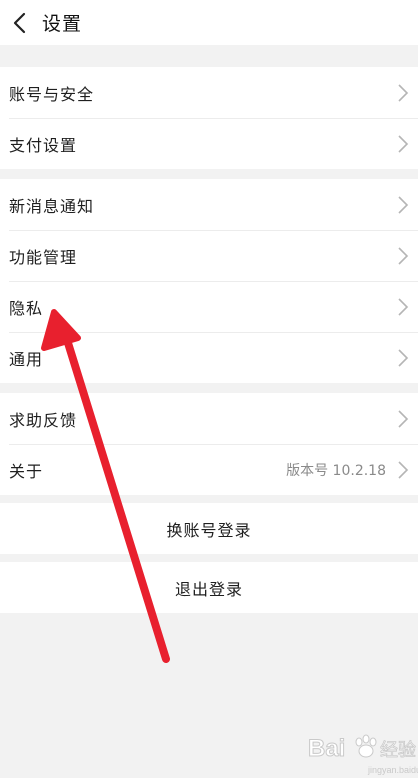  What do you see at coordinates (209, 306) in the screenshot?
I see `settings-item-privacy: 隐私` at bounding box center [209, 306].